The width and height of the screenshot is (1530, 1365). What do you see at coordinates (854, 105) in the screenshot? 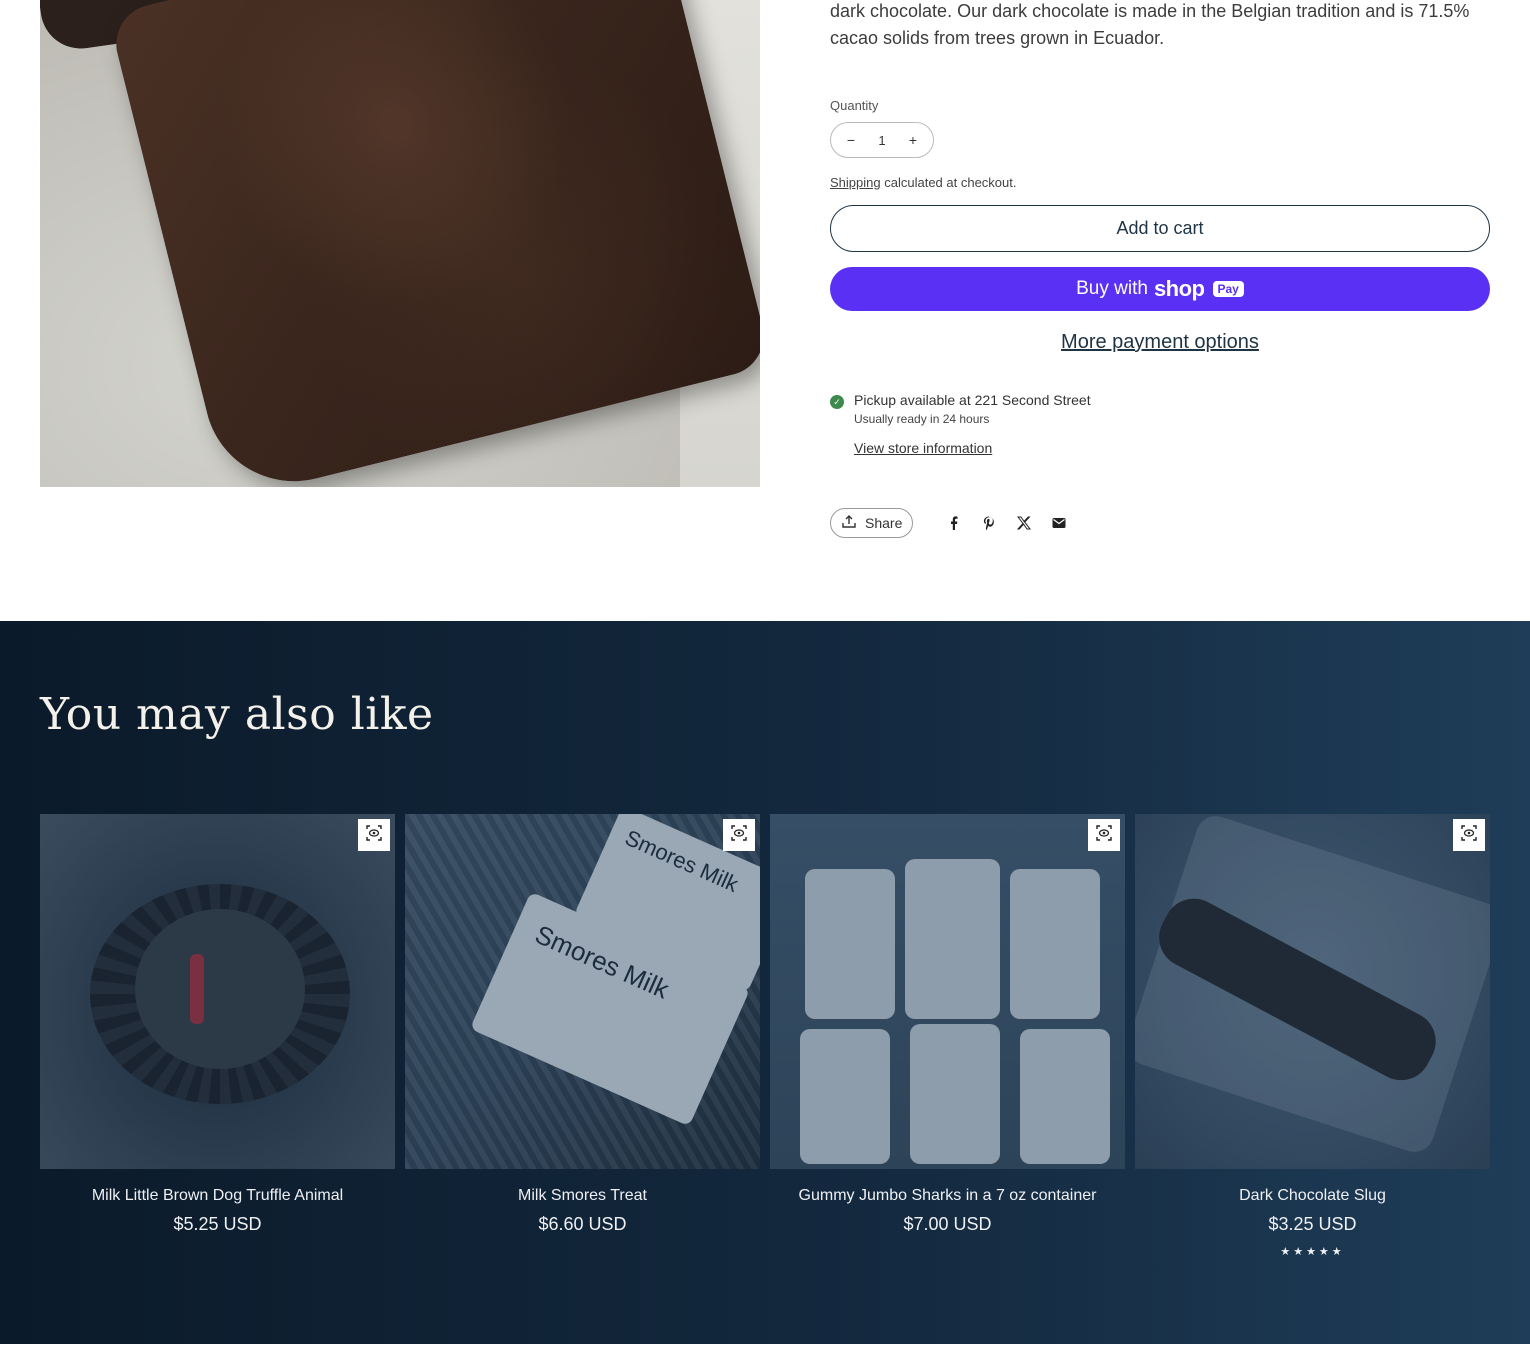
I see `quantity-label: Quantity` at bounding box center [854, 105].